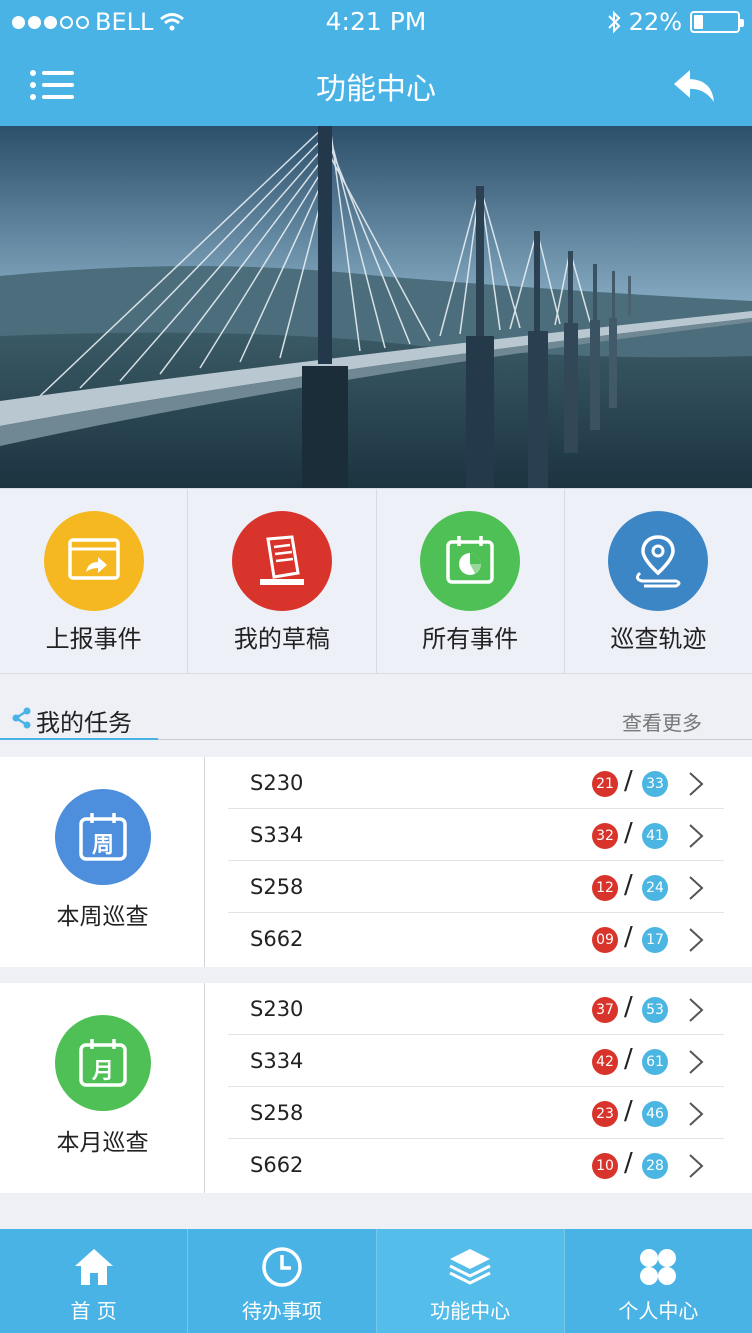 Image resolution: width=752 pixels, height=1333 pixels. Describe the element at coordinates (658, 1267) in the screenshot. I see `clover-icon` at that location.